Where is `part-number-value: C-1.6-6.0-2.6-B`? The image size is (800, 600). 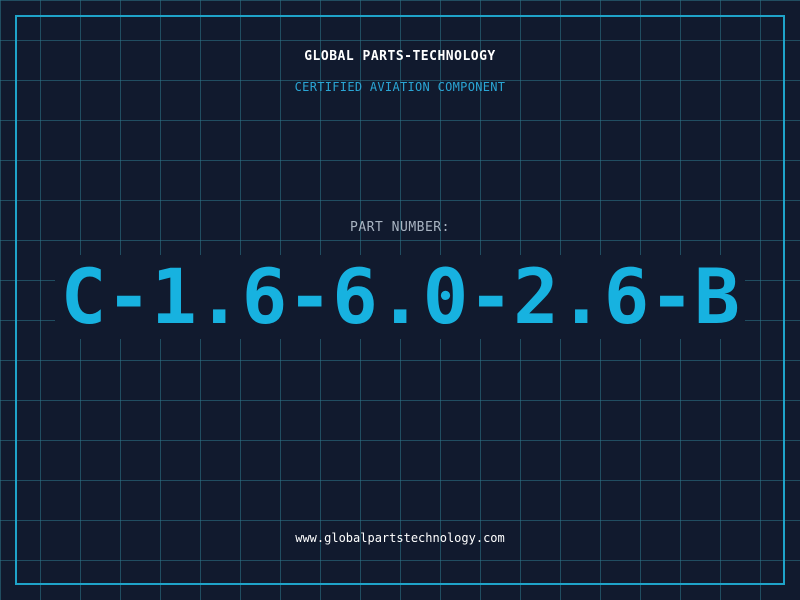 part-number-value: C-1.6-6.0-2.6-B is located at coordinates (400, 297).